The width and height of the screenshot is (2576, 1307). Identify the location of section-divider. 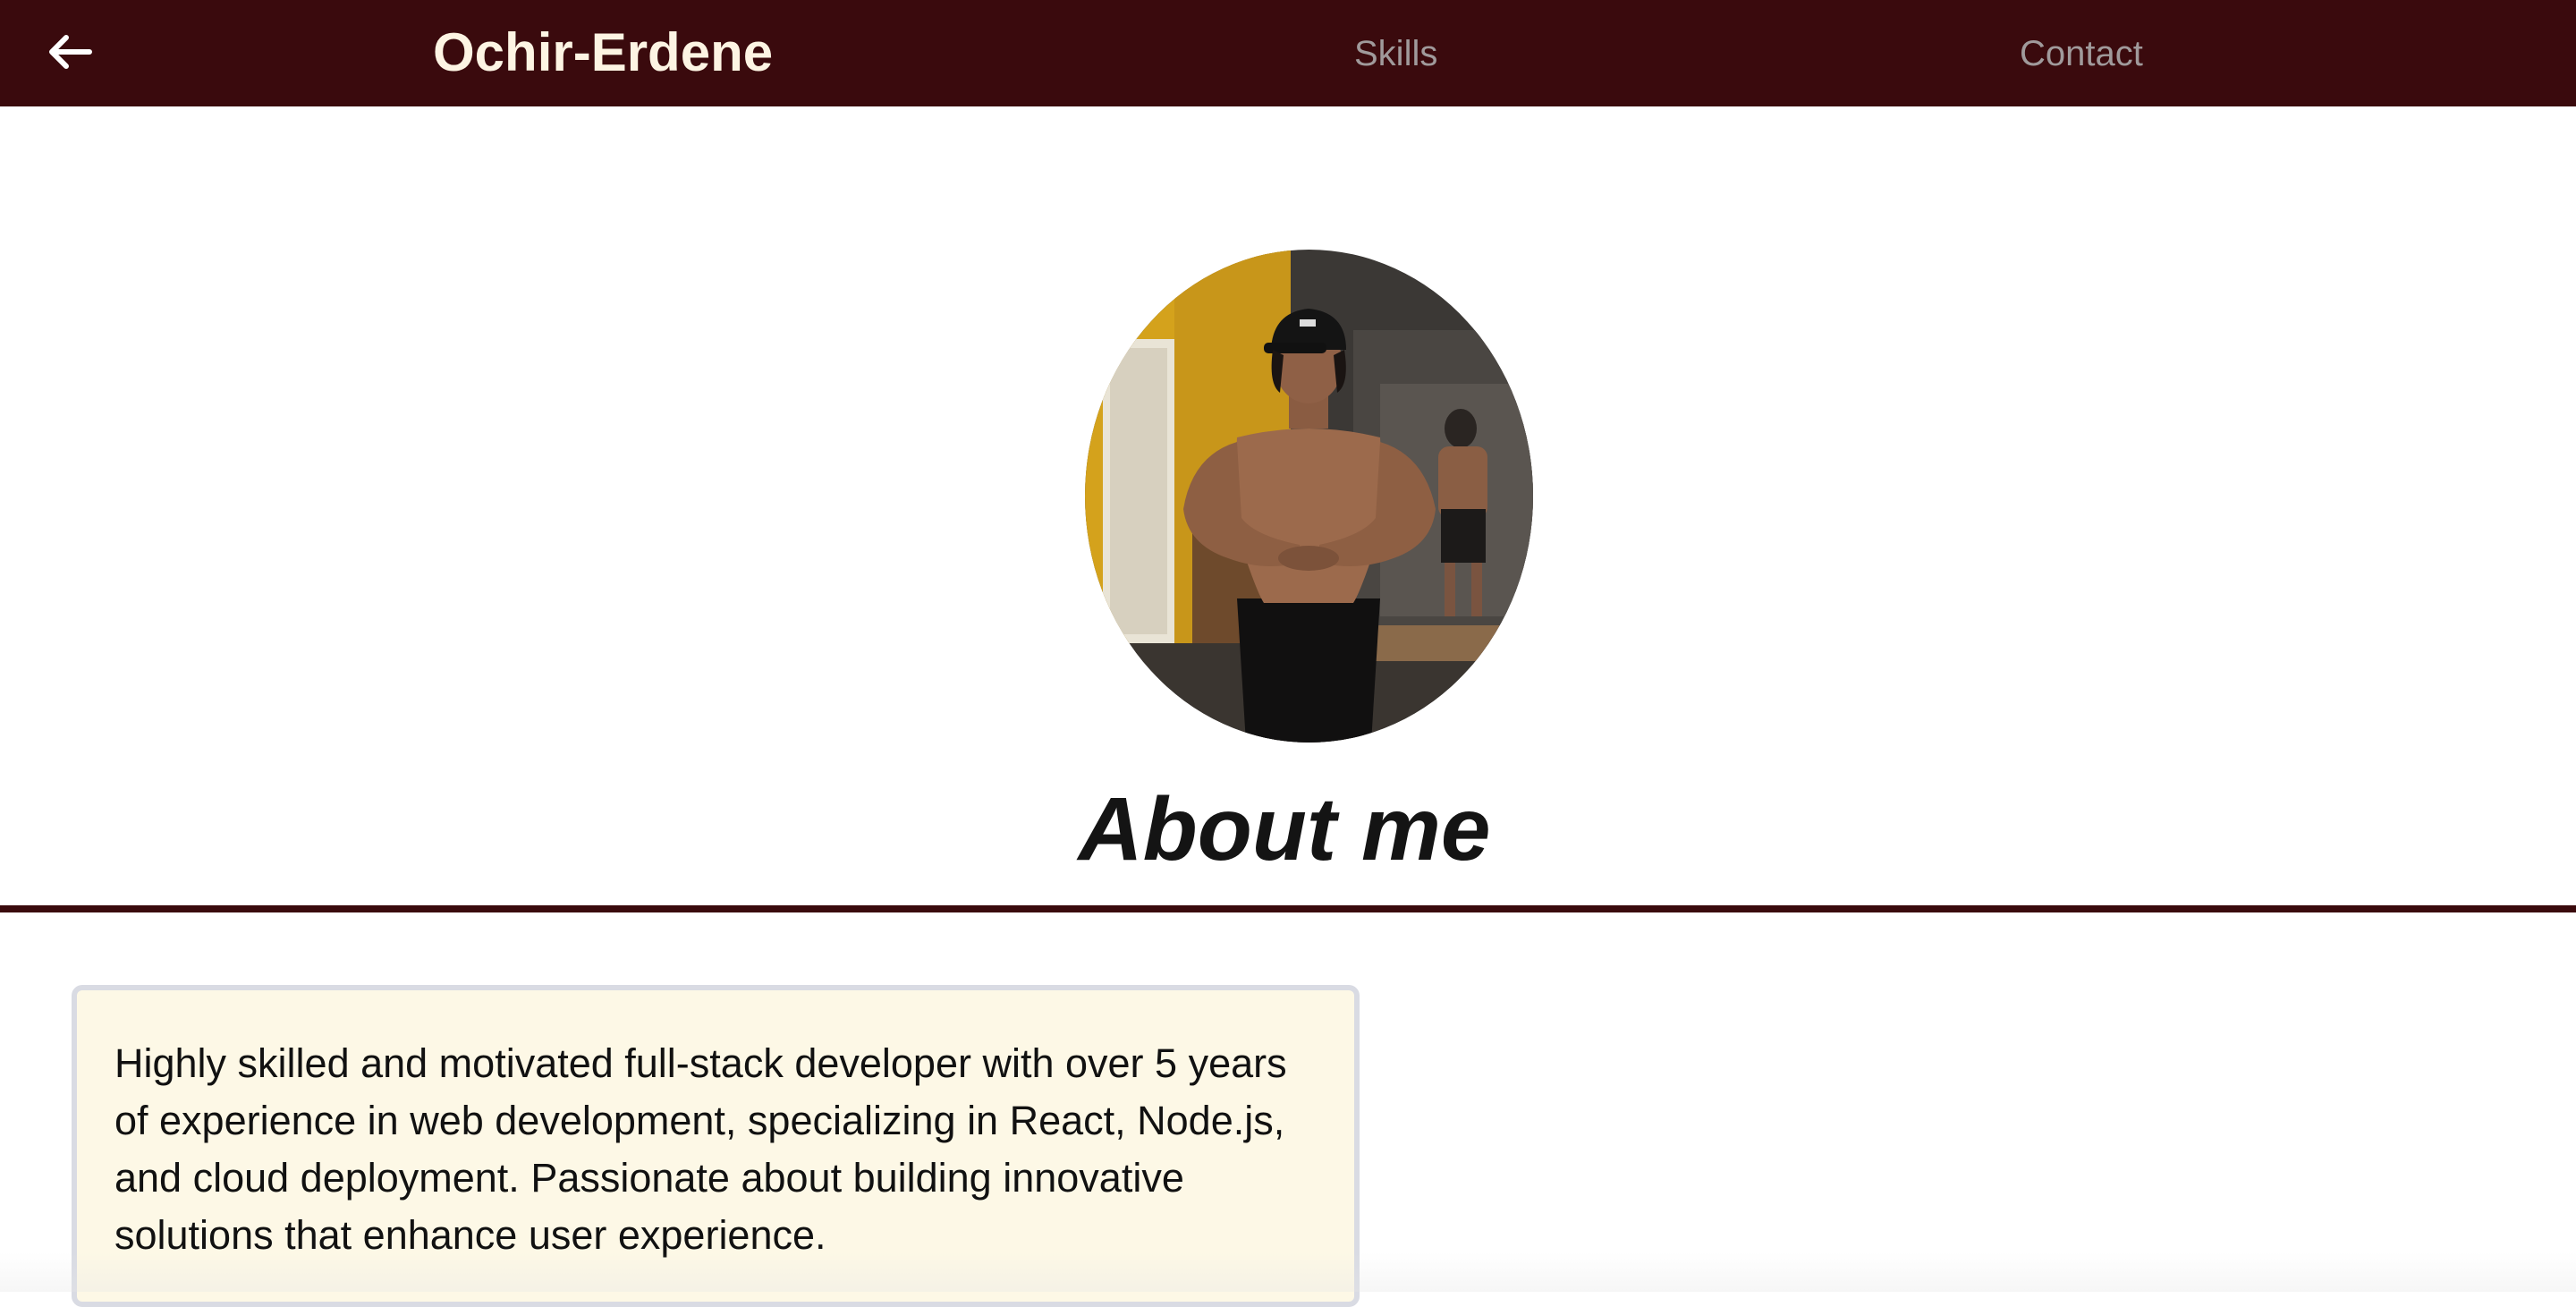
(1288, 908).